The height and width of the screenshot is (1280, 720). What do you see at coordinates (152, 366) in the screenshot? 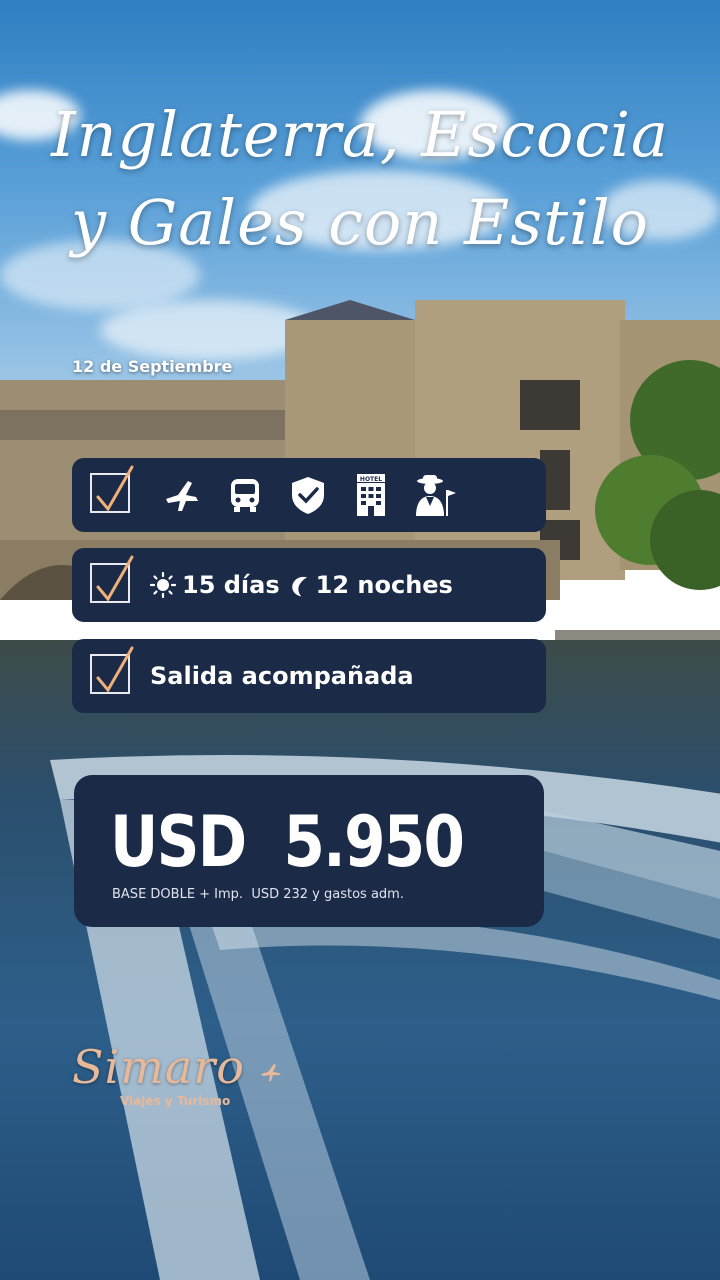
I see `departure-date: 12 de Septiembre` at bounding box center [152, 366].